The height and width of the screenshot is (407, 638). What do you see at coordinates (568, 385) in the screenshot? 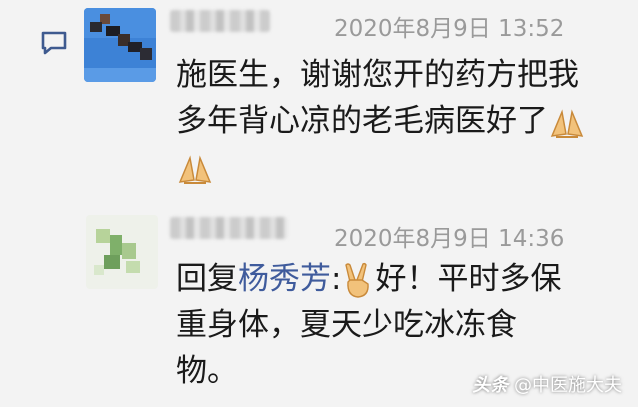
I see `watermark-handle: @中医施大夫` at bounding box center [568, 385].